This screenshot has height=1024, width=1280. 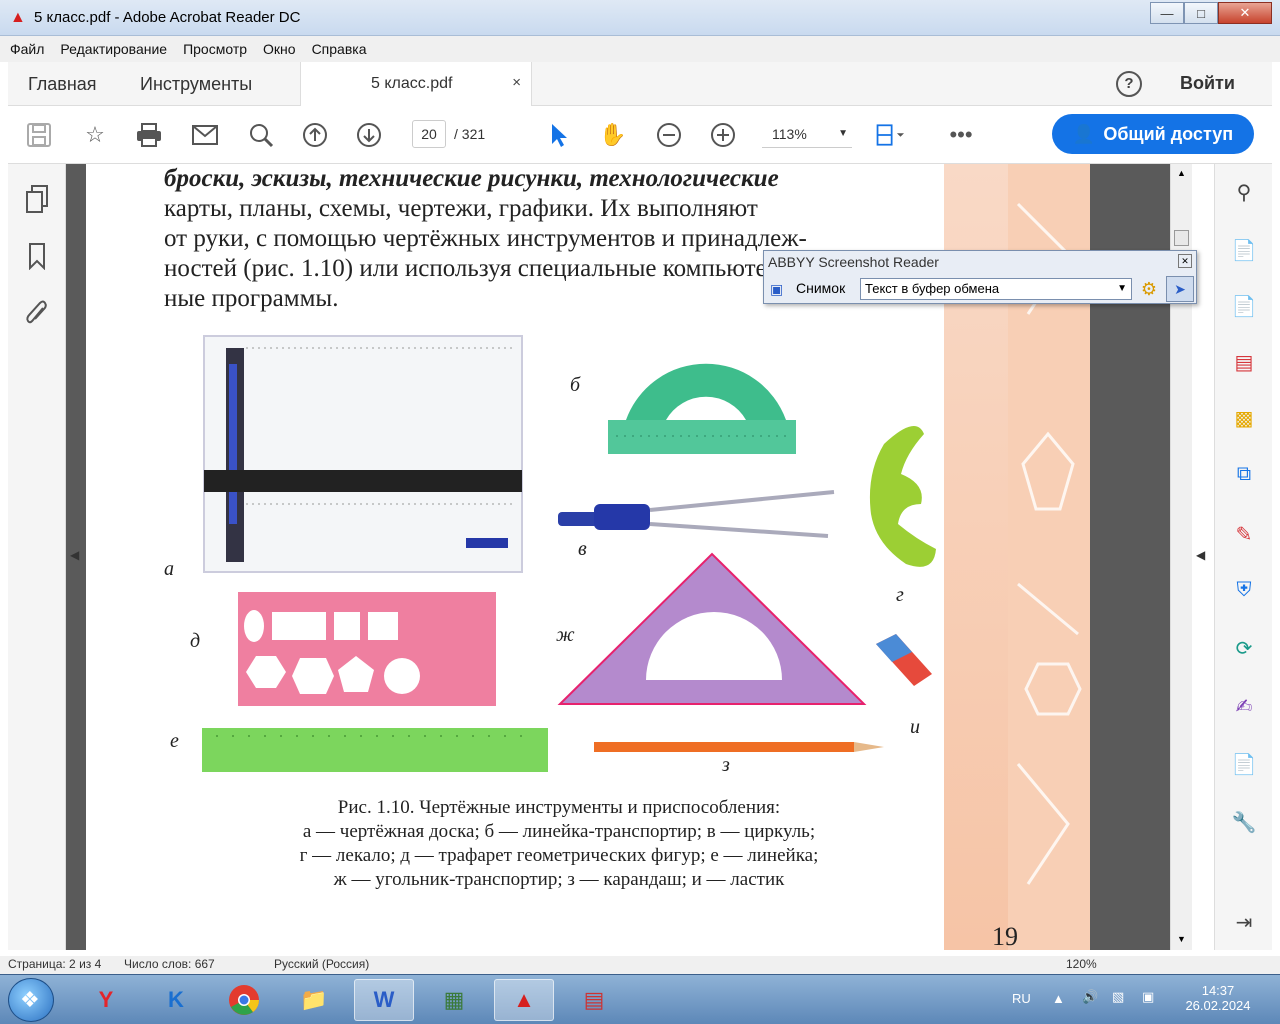 I want to click on more-options-icon: •••, so click(x=961, y=135).